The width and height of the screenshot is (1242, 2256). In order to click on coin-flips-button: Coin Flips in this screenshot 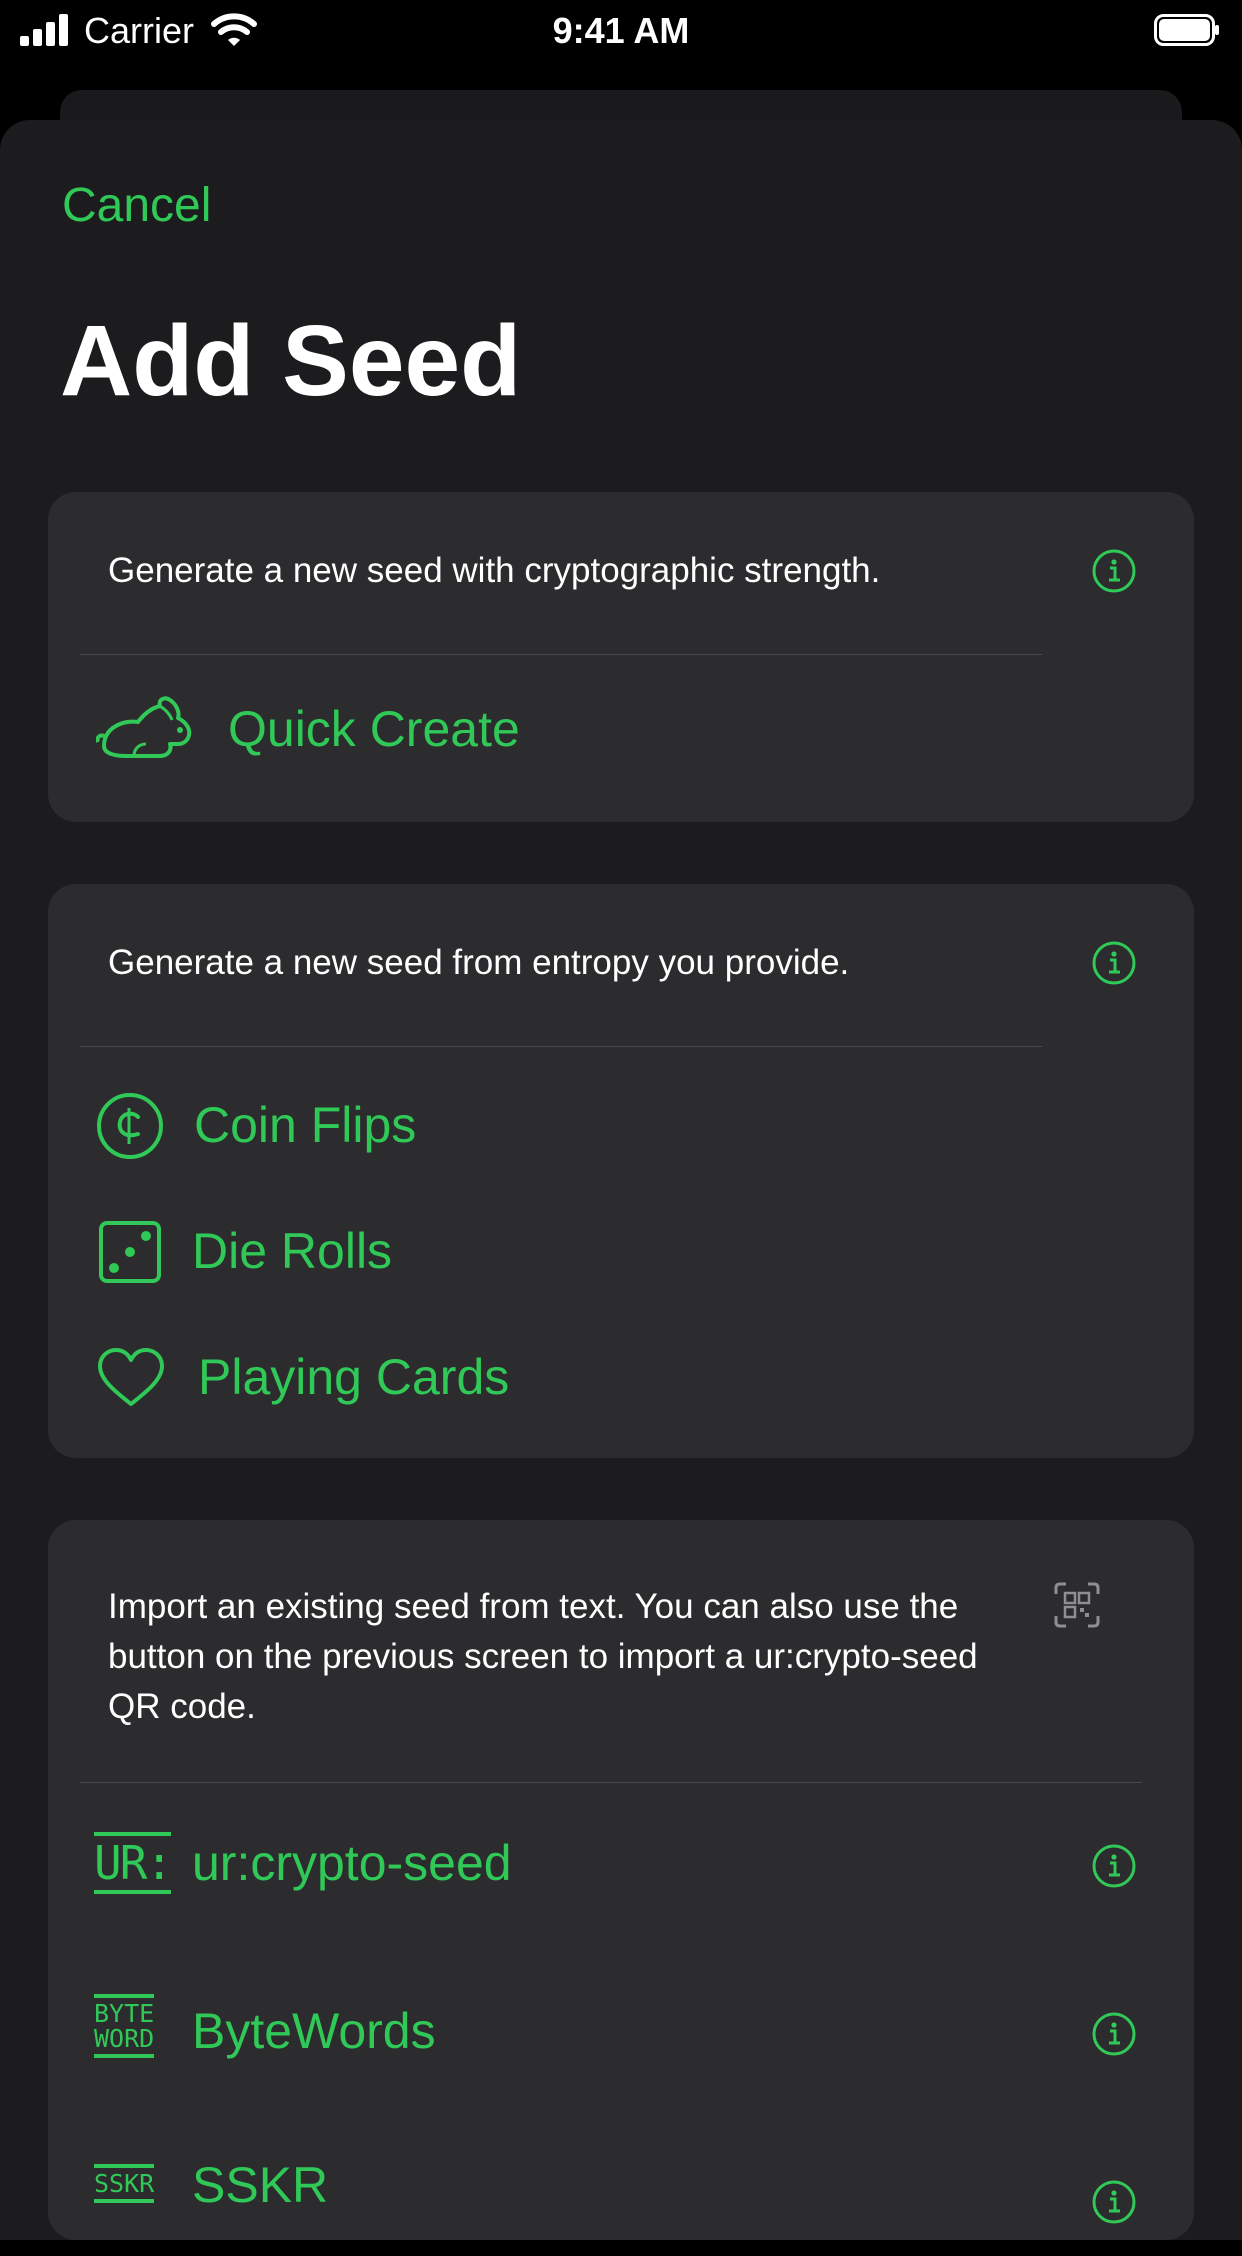, I will do `click(621, 1125)`.